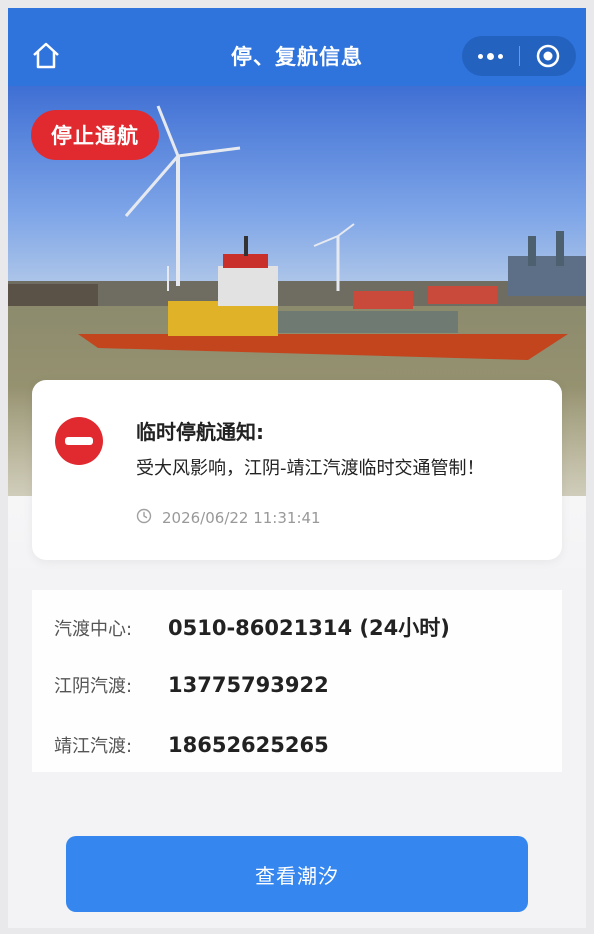 The height and width of the screenshot is (934, 594). I want to click on record-circle-icon, so click(548, 56).